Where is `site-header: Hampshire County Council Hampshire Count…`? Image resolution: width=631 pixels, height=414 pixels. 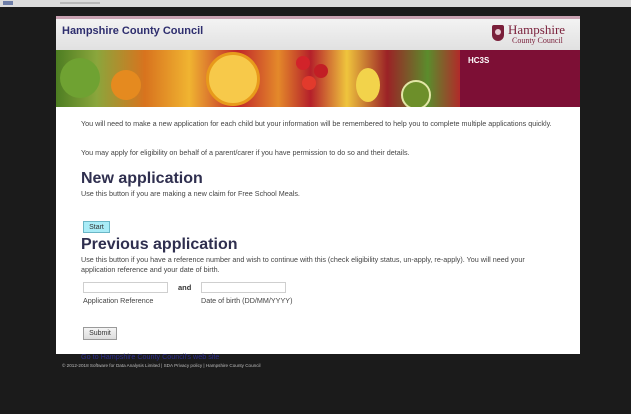
site-header: Hampshire County Council Hampshire Count… is located at coordinates (318, 33).